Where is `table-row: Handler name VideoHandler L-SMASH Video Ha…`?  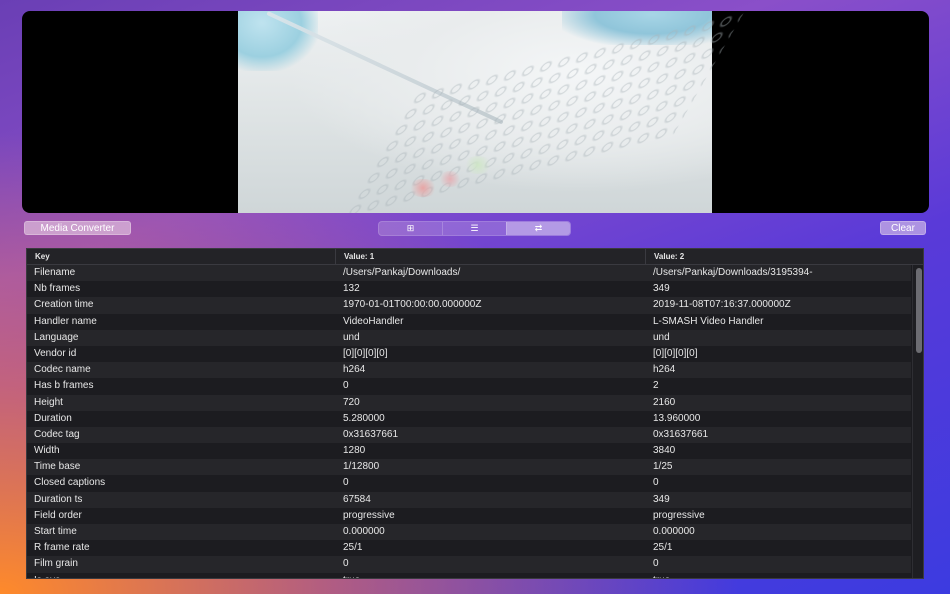
table-row: Handler name VideoHandler L-SMASH Video Ha… is located at coordinates (469, 321).